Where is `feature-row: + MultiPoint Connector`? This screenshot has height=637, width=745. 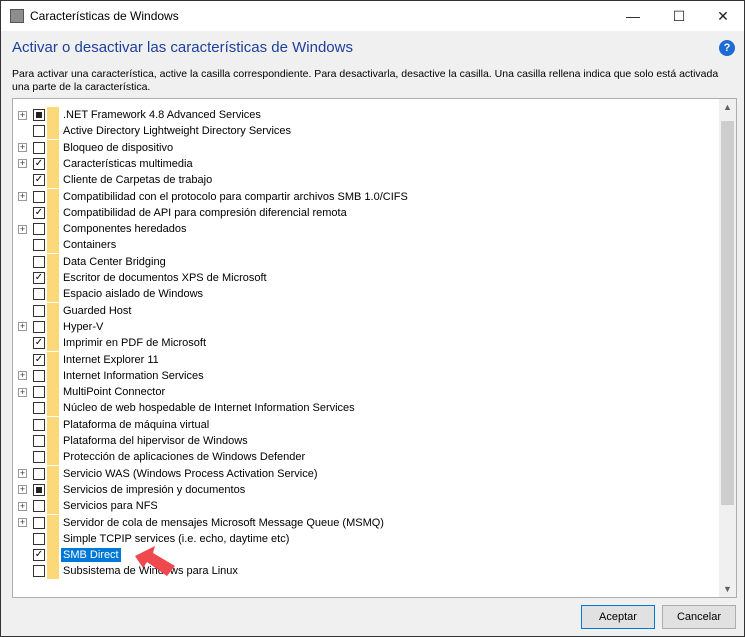
feature-row: + MultiPoint Connector is located at coordinates (363, 392).